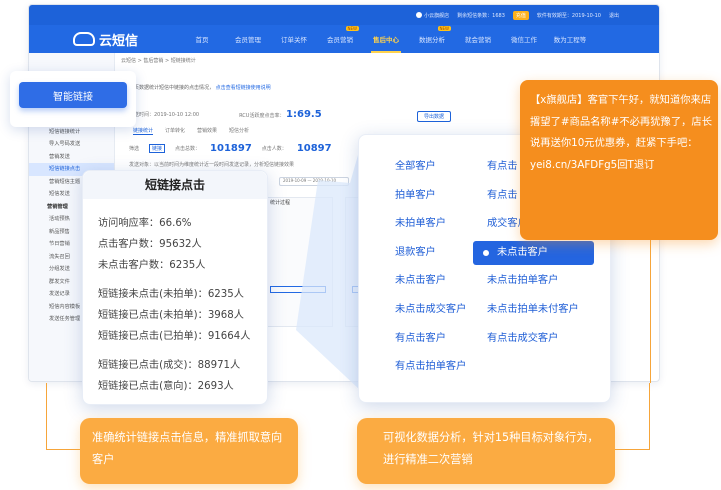 This screenshot has width=721, height=490. I want to click on sidebar-item-3: 营销发送, so click(71, 157).